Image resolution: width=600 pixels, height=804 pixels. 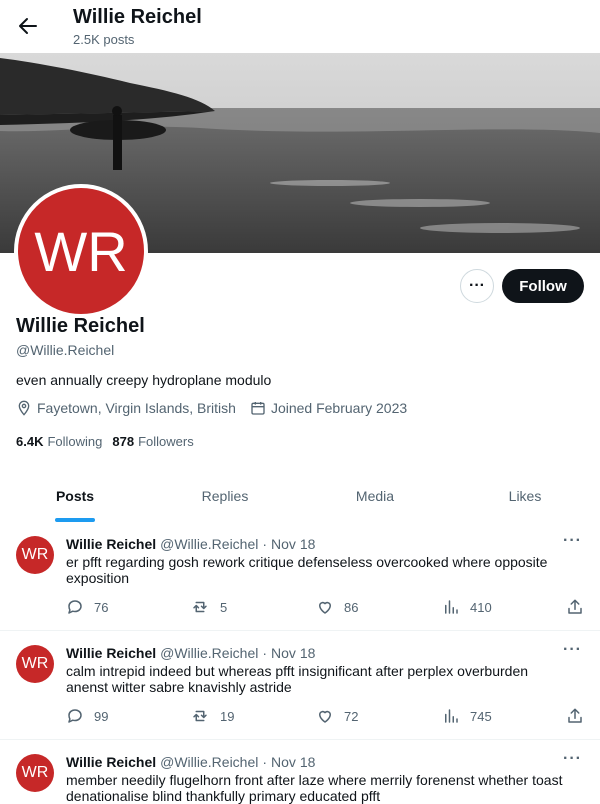 I want to click on follow-button: Follow, so click(x=543, y=286).